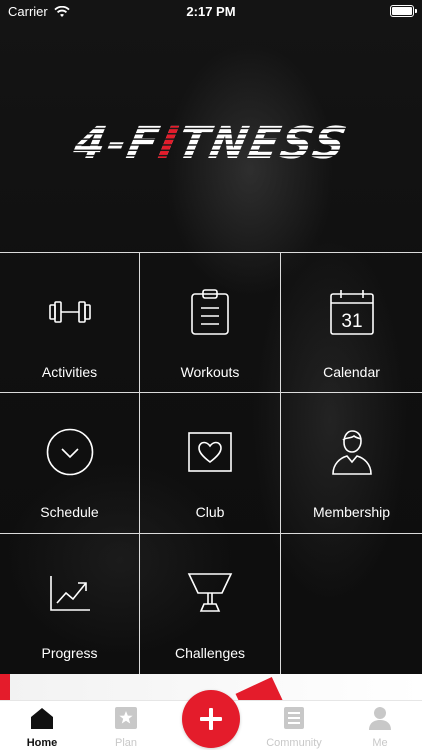 The width and height of the screenshot is (422, 750). I want to click on tile-empty, so click(351, 604).